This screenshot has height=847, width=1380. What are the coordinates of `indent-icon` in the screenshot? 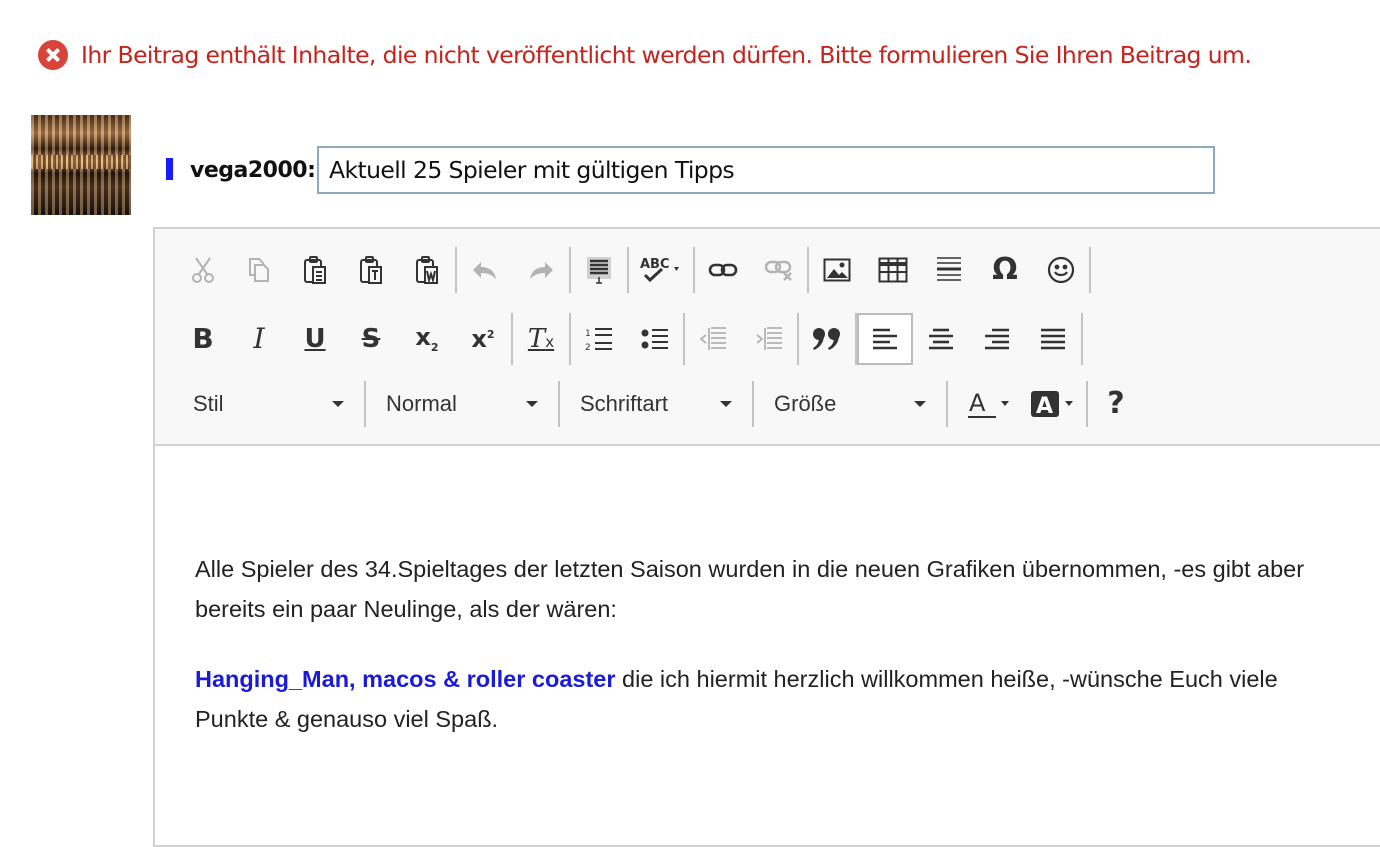 It's located at (769, 339).